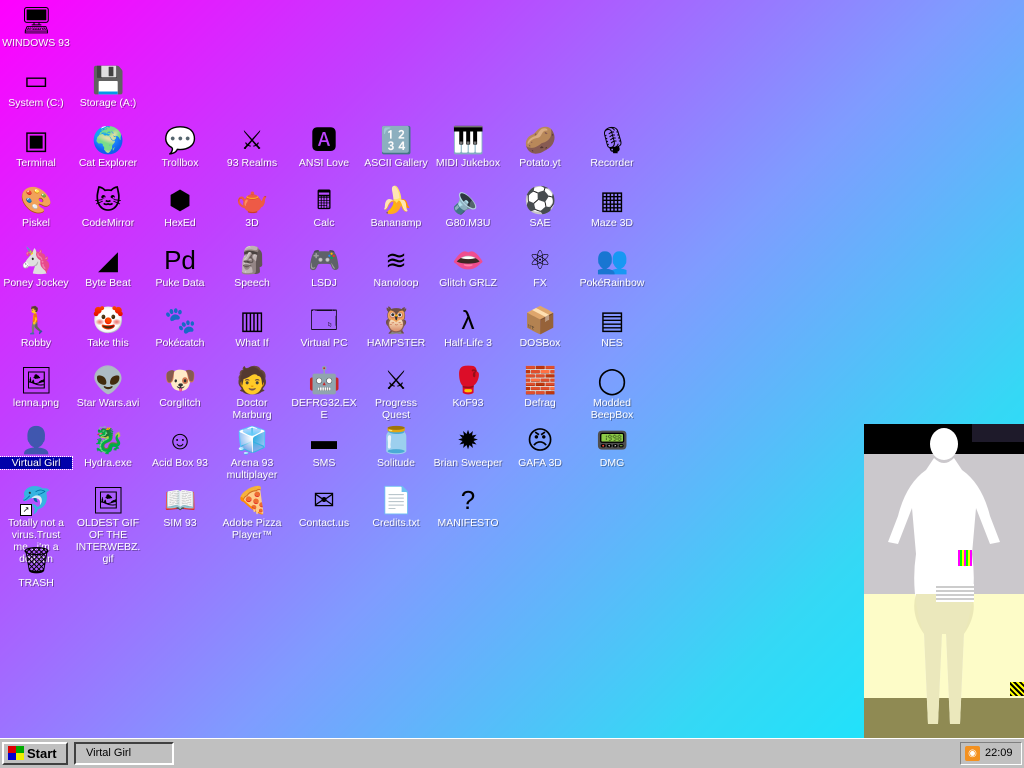 This screenshot has width=1024, height=768. Describe the element at coordinates (108, 223) in the screenshot. I see `desktop-icon-label: CodeMirror` at that location.